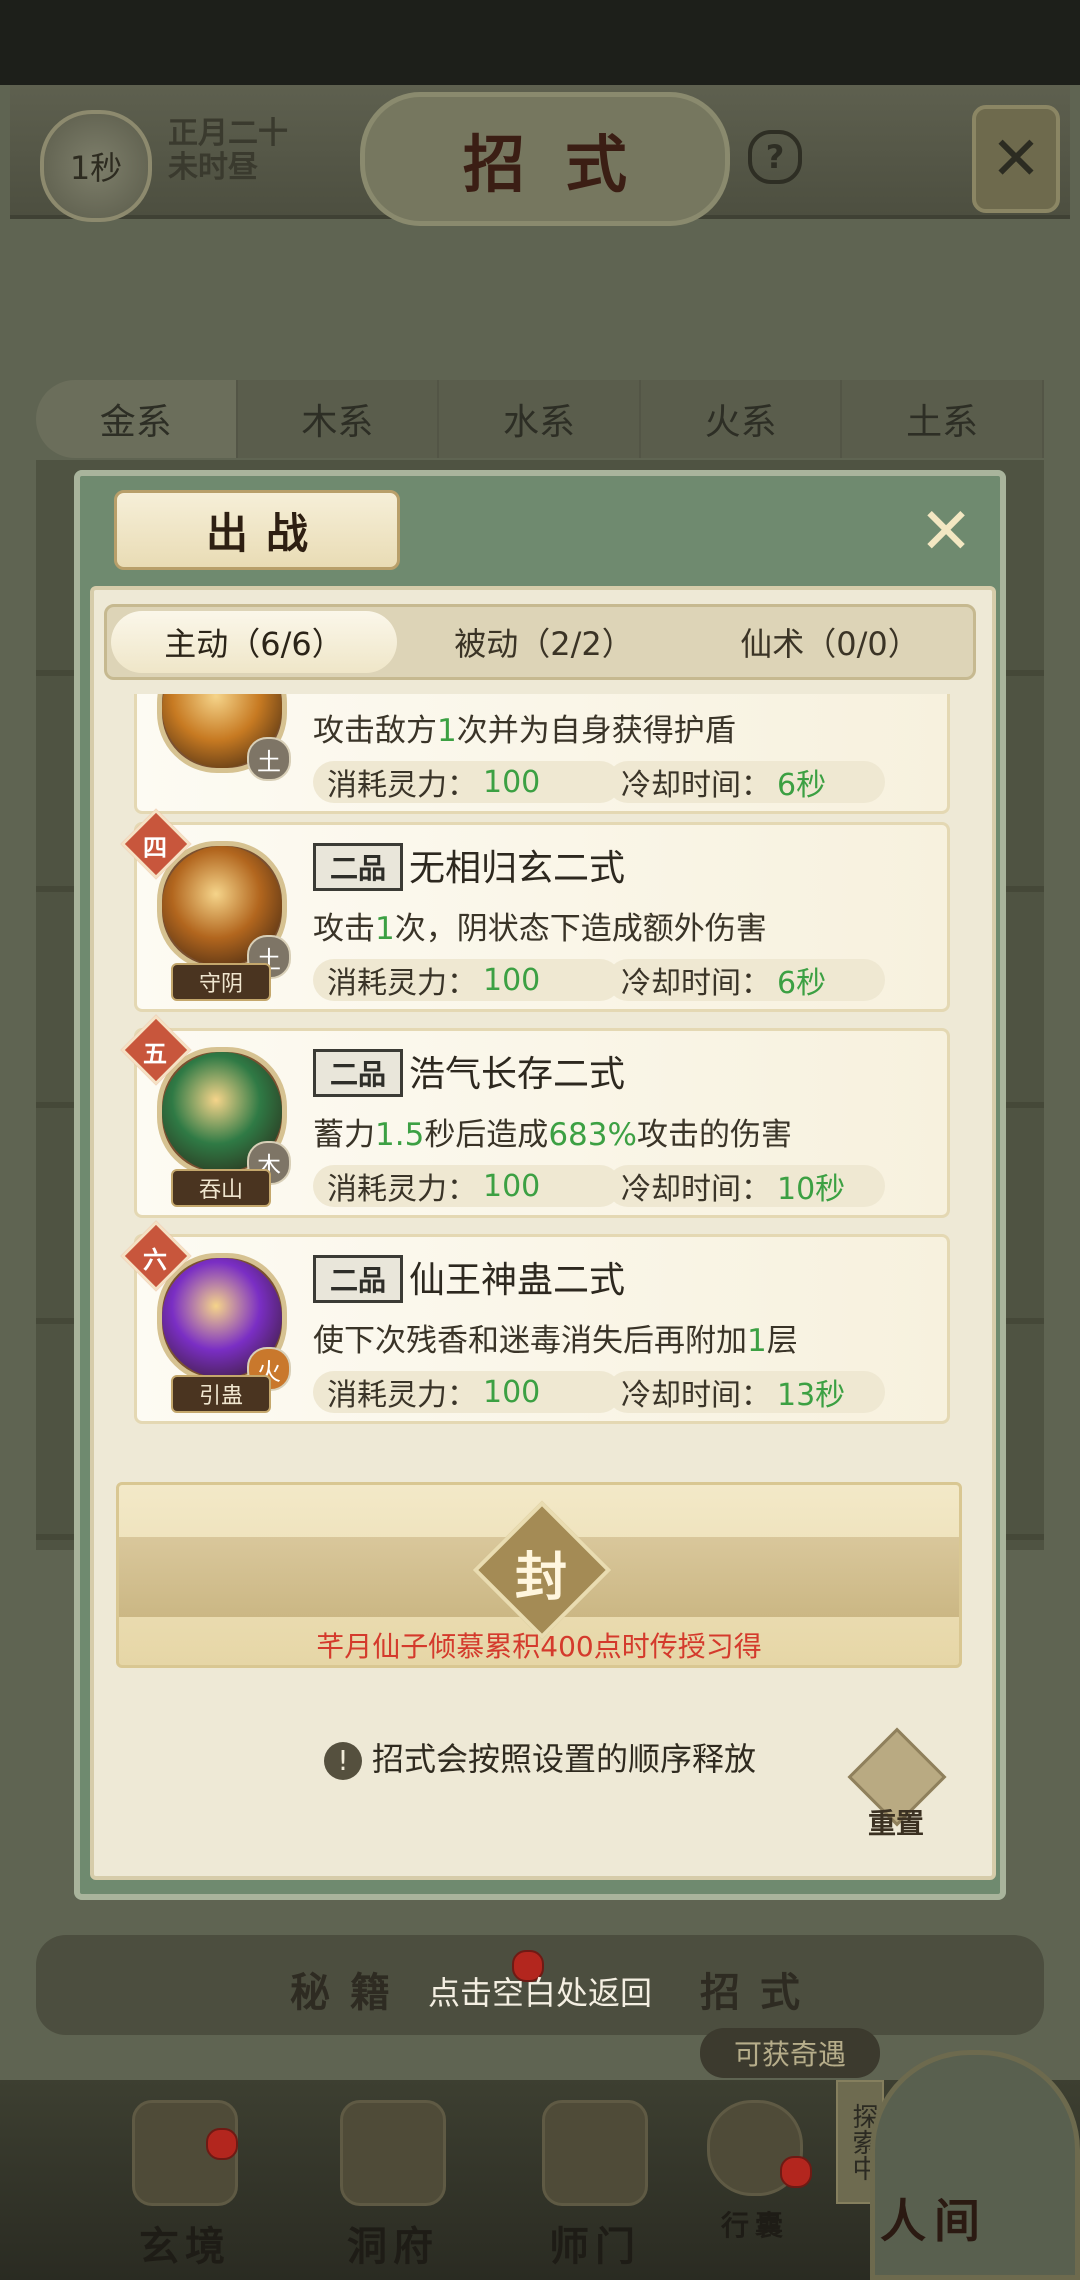 This screenshot has width=1080, height=2280. Describe the element at coordinates (830, 642) in the screenshot. I see `tab-immortal-arts: 仙术（0/0）` at that location.